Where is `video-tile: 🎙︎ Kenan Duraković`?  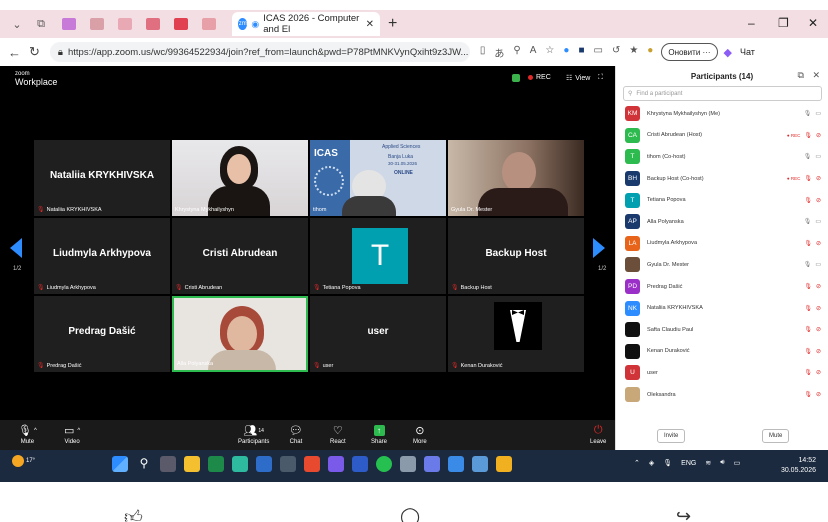
video-tile: 🎙︎ Kenan Duraković is located at coordinates (516, 334).